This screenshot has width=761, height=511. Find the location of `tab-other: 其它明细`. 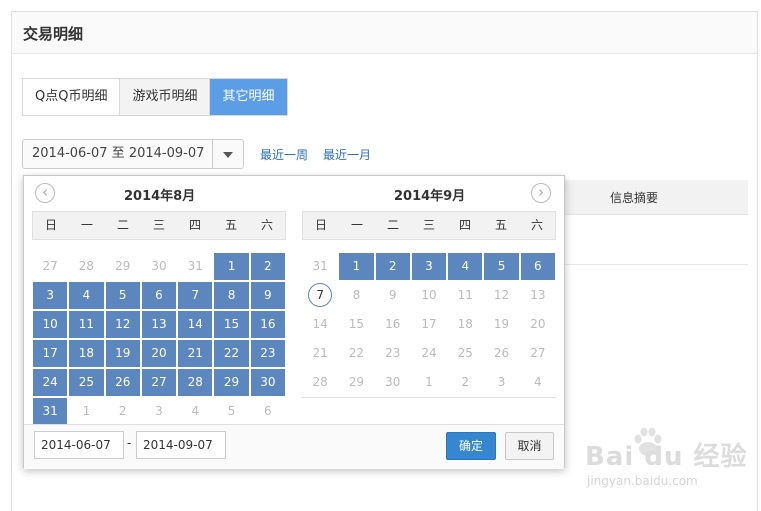

tab-other: 其它明细 is located at coordinates (248, 97).